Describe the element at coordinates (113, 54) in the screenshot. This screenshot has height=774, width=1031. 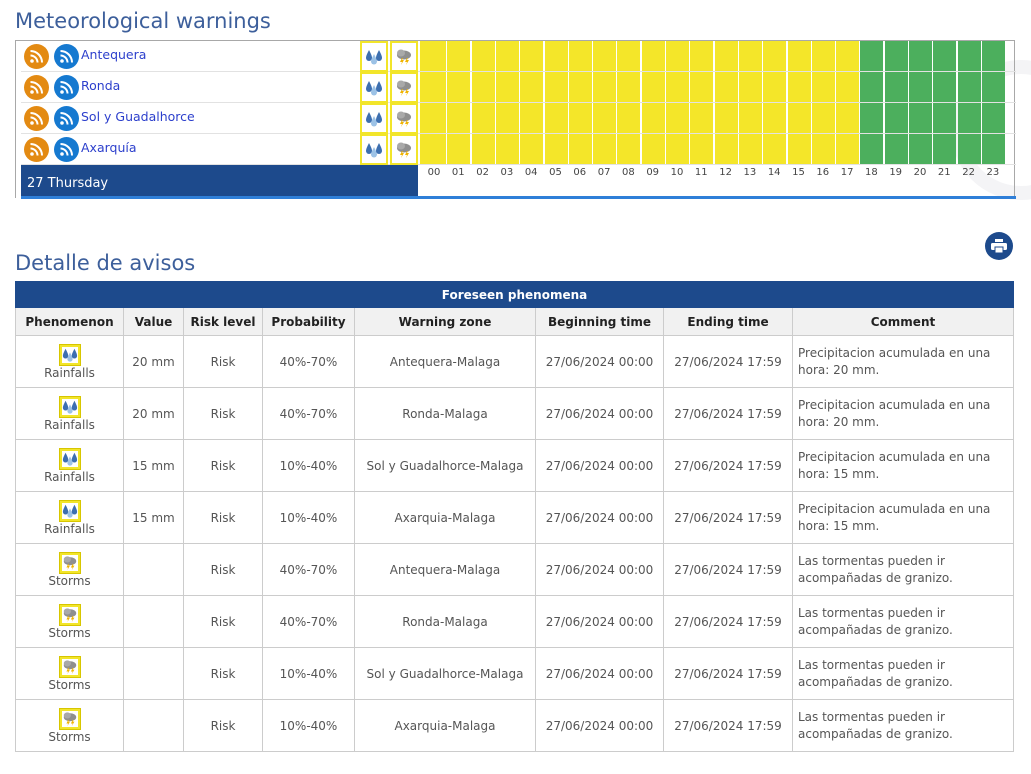
I see `zone-link: Antequera` at that location.